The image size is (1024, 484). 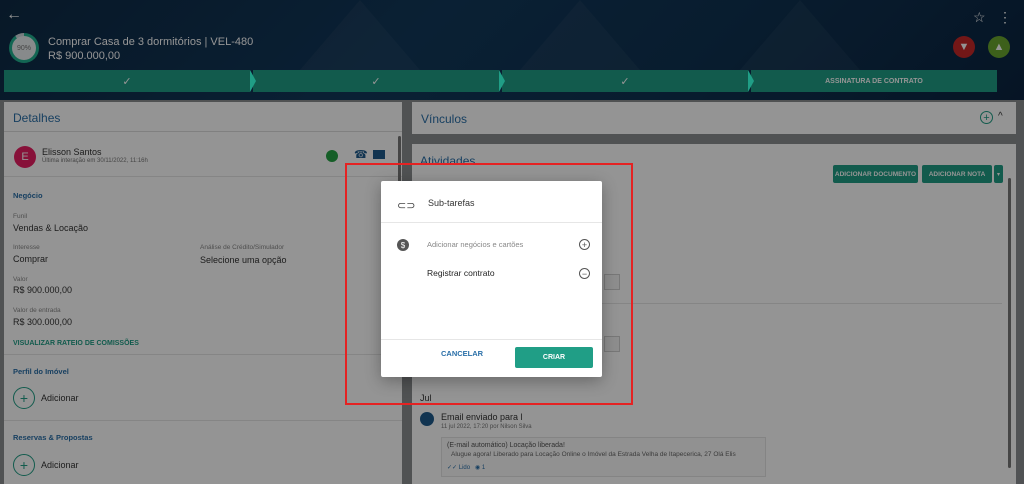 I want to click on highlight-frame, so click(x=489, y=284).